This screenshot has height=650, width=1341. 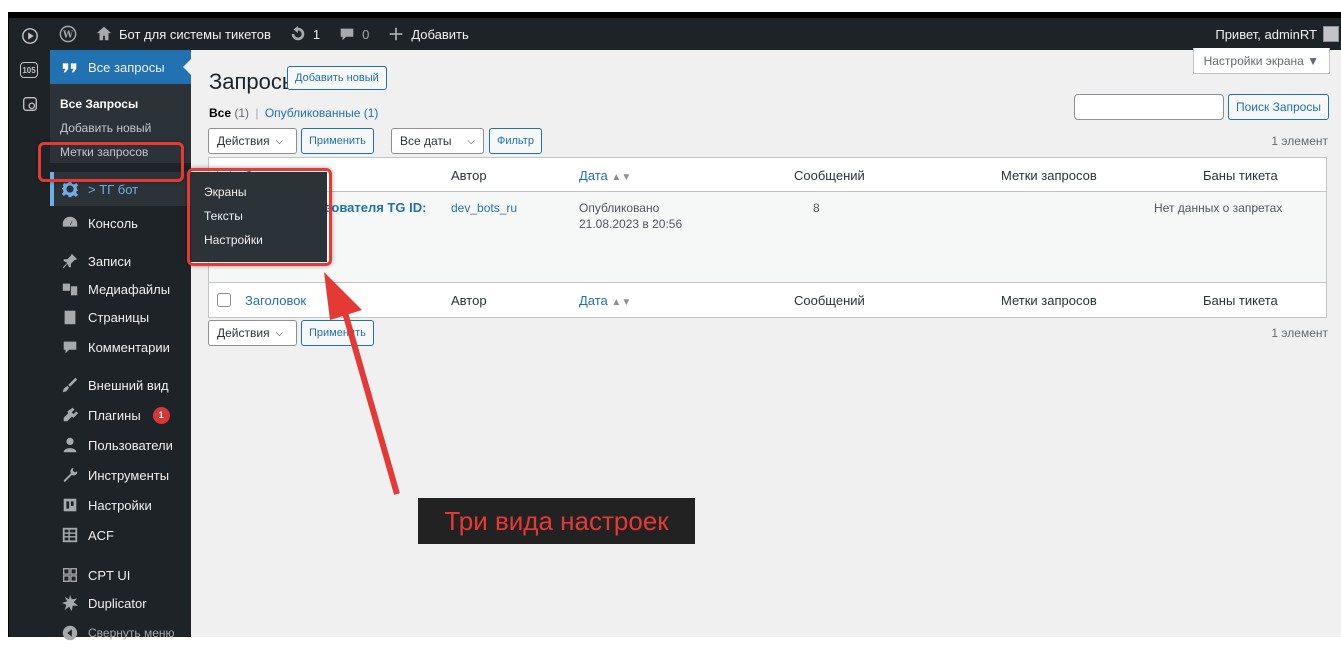 What do you see at coordinates (183, 34) in the screenshot?
I see `site-name-menu: Бот для системы тикетов` at bounding box center [183, 34].